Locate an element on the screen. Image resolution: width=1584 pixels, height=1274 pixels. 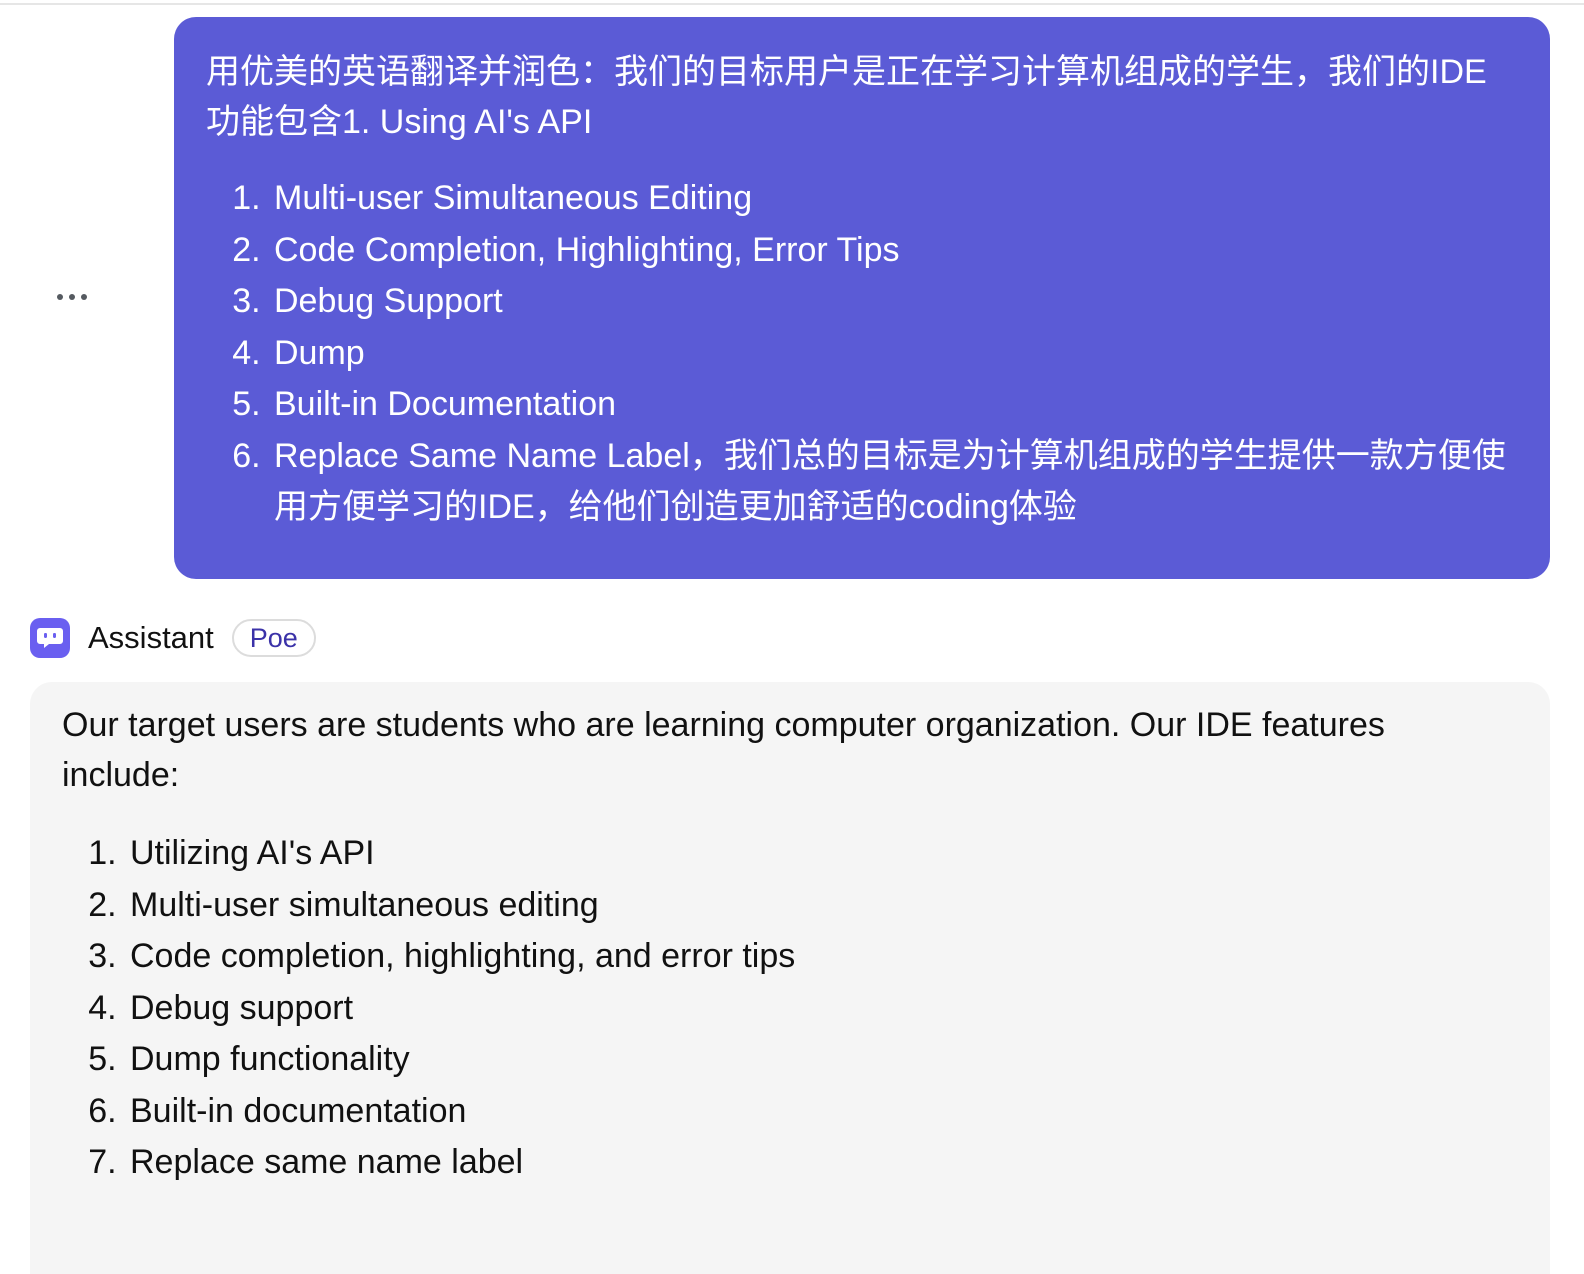
bot-platform-badge: Poe is located at coordinates (273, 638).